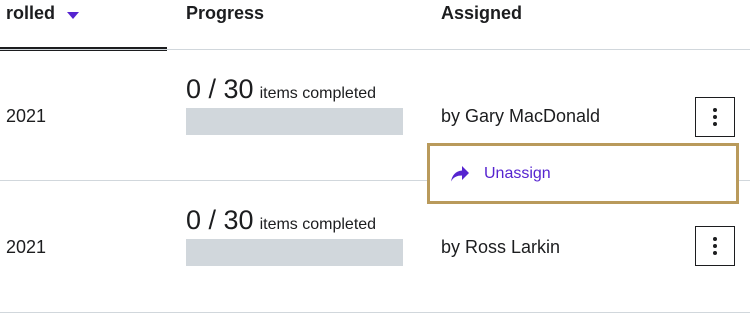 This screenshot has height=330, width=750. I want to click on unassign-menu-item: Unassign, so click(583, 173).